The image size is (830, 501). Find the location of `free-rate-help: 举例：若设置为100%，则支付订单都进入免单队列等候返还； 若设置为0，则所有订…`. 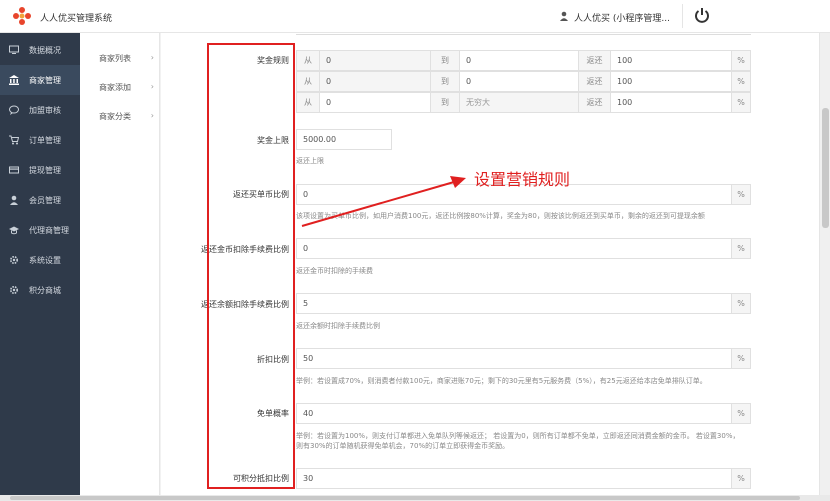

free-rate-help: 举例：若设置为100%，则支付订单都进入免单队列等候返还； 若设置为0，则所有订… is located at coordinates (518, 436).